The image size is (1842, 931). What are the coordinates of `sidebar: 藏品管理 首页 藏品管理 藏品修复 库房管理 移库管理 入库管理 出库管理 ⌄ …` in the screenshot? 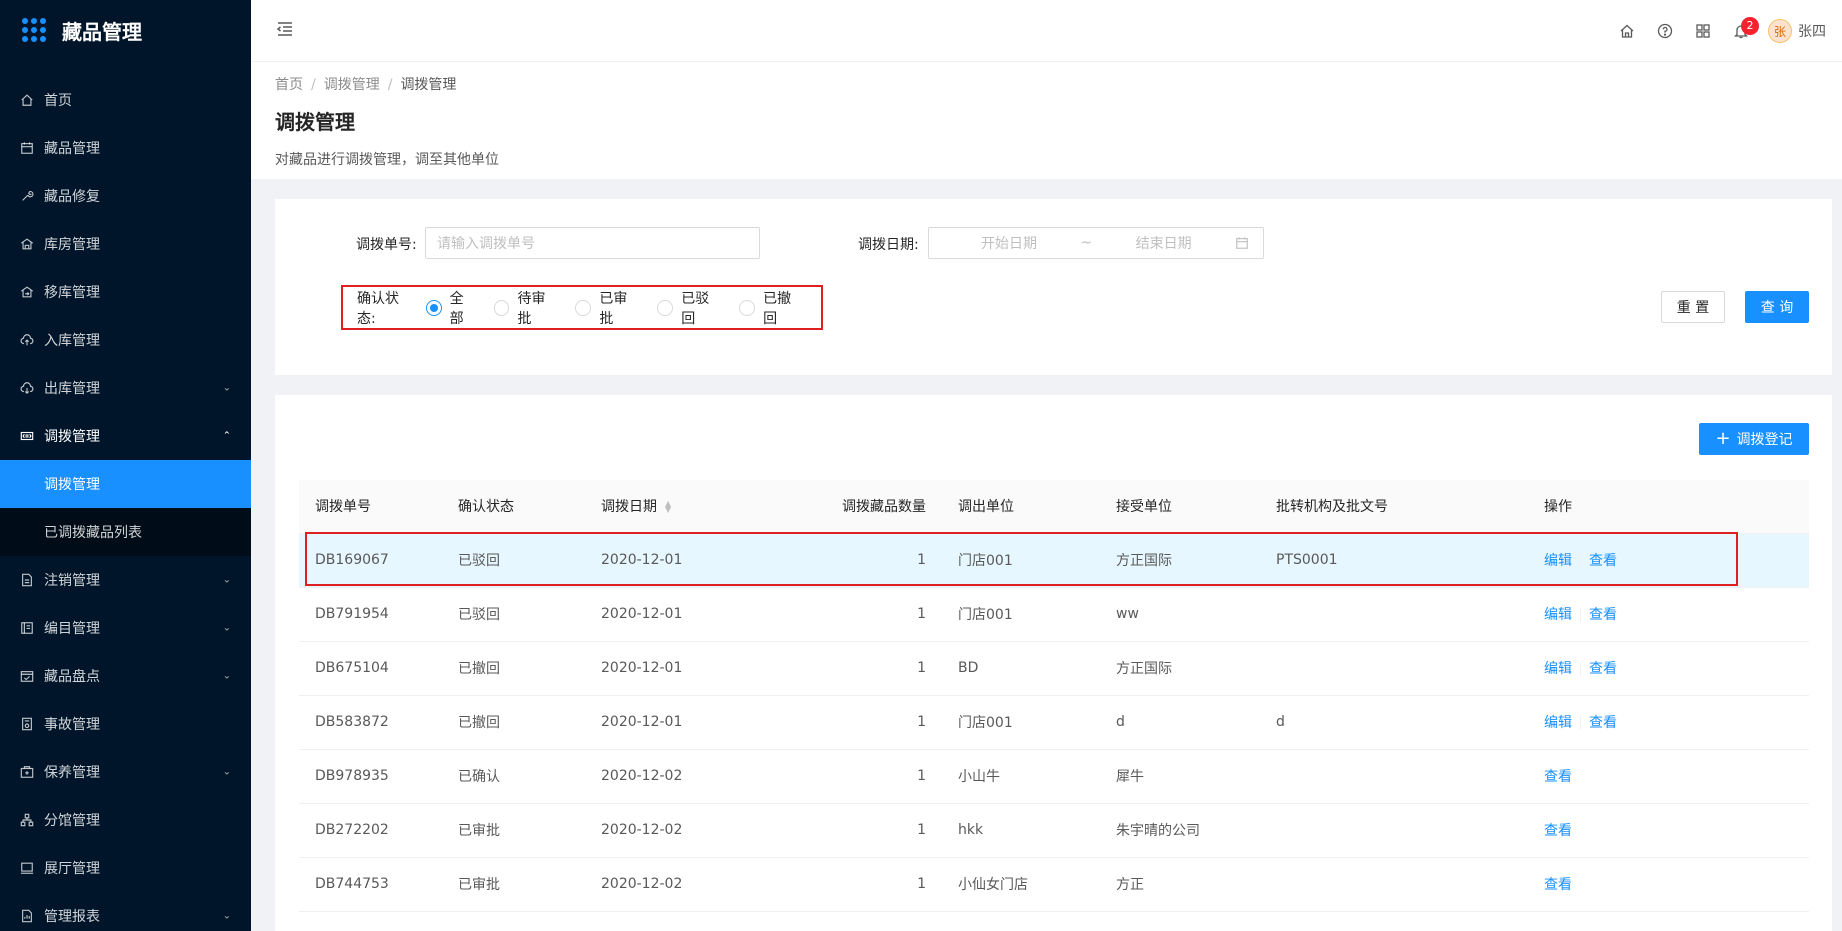 It's located at (125, 465).